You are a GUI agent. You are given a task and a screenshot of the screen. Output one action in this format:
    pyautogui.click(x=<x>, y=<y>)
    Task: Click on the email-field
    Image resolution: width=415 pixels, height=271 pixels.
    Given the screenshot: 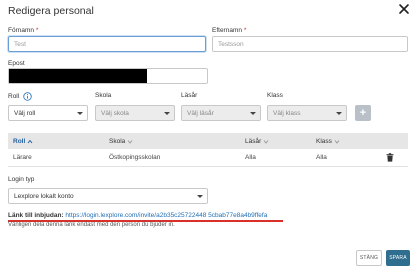 What is the action you would take?
    pyautogui.click(x=108, y=76)
    